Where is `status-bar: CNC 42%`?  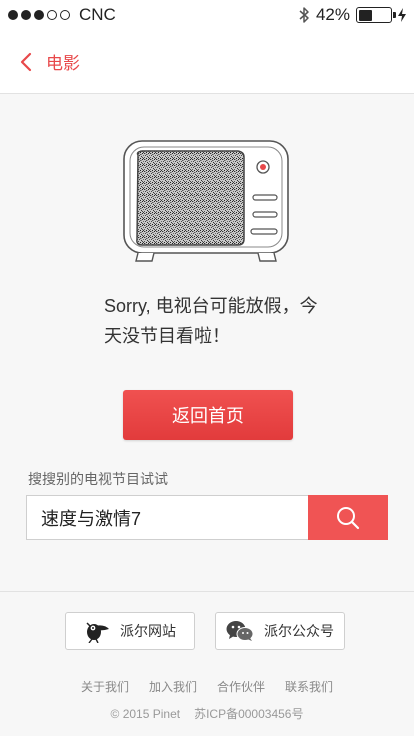
status-bar: CNC 42% is located at coordinates (207, 15).